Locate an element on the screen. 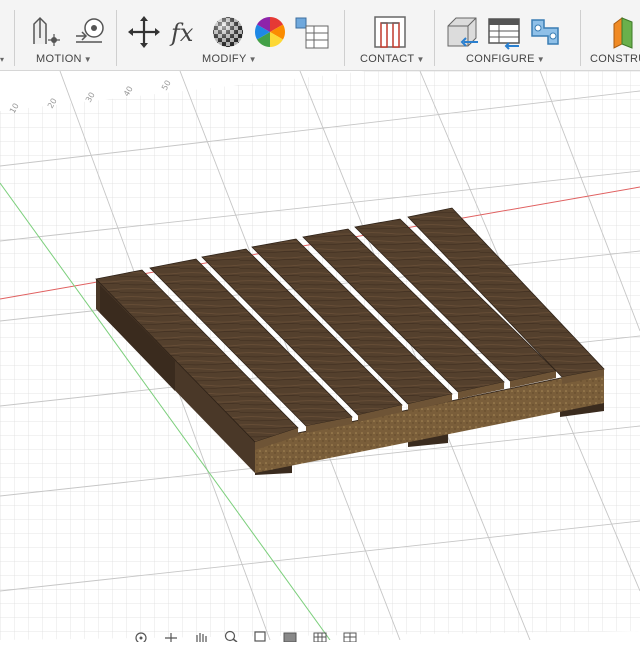 This screenshot has width=640, height=647. pan-icon is located at coordinates (171, 635).